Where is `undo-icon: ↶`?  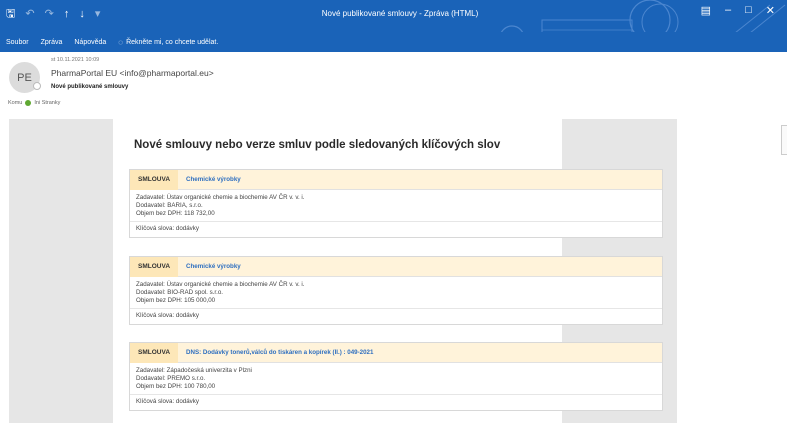 undo-icon: ↶ is located at coordinates (29, 14).